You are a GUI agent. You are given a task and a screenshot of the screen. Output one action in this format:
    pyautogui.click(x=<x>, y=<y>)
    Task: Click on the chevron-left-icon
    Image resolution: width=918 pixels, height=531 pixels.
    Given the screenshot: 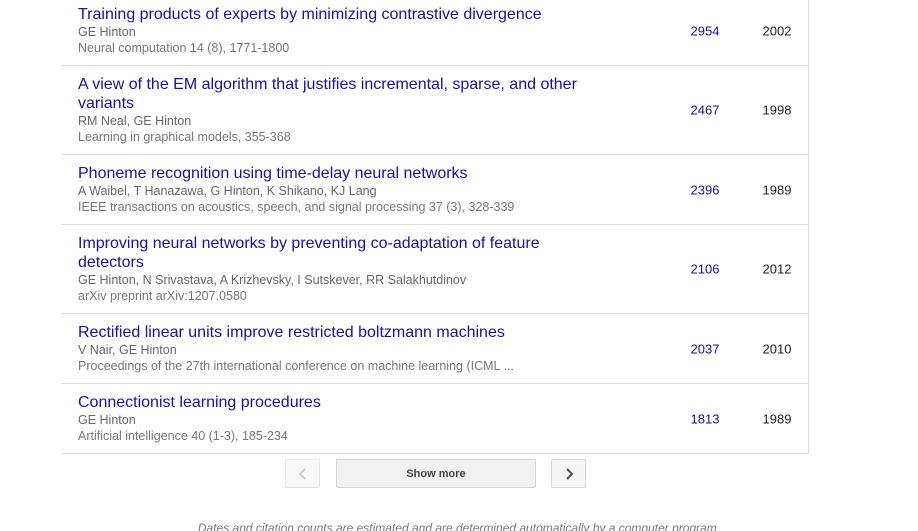 What is the action you would take?
    pyautogui.click(x=302, y=473)
    